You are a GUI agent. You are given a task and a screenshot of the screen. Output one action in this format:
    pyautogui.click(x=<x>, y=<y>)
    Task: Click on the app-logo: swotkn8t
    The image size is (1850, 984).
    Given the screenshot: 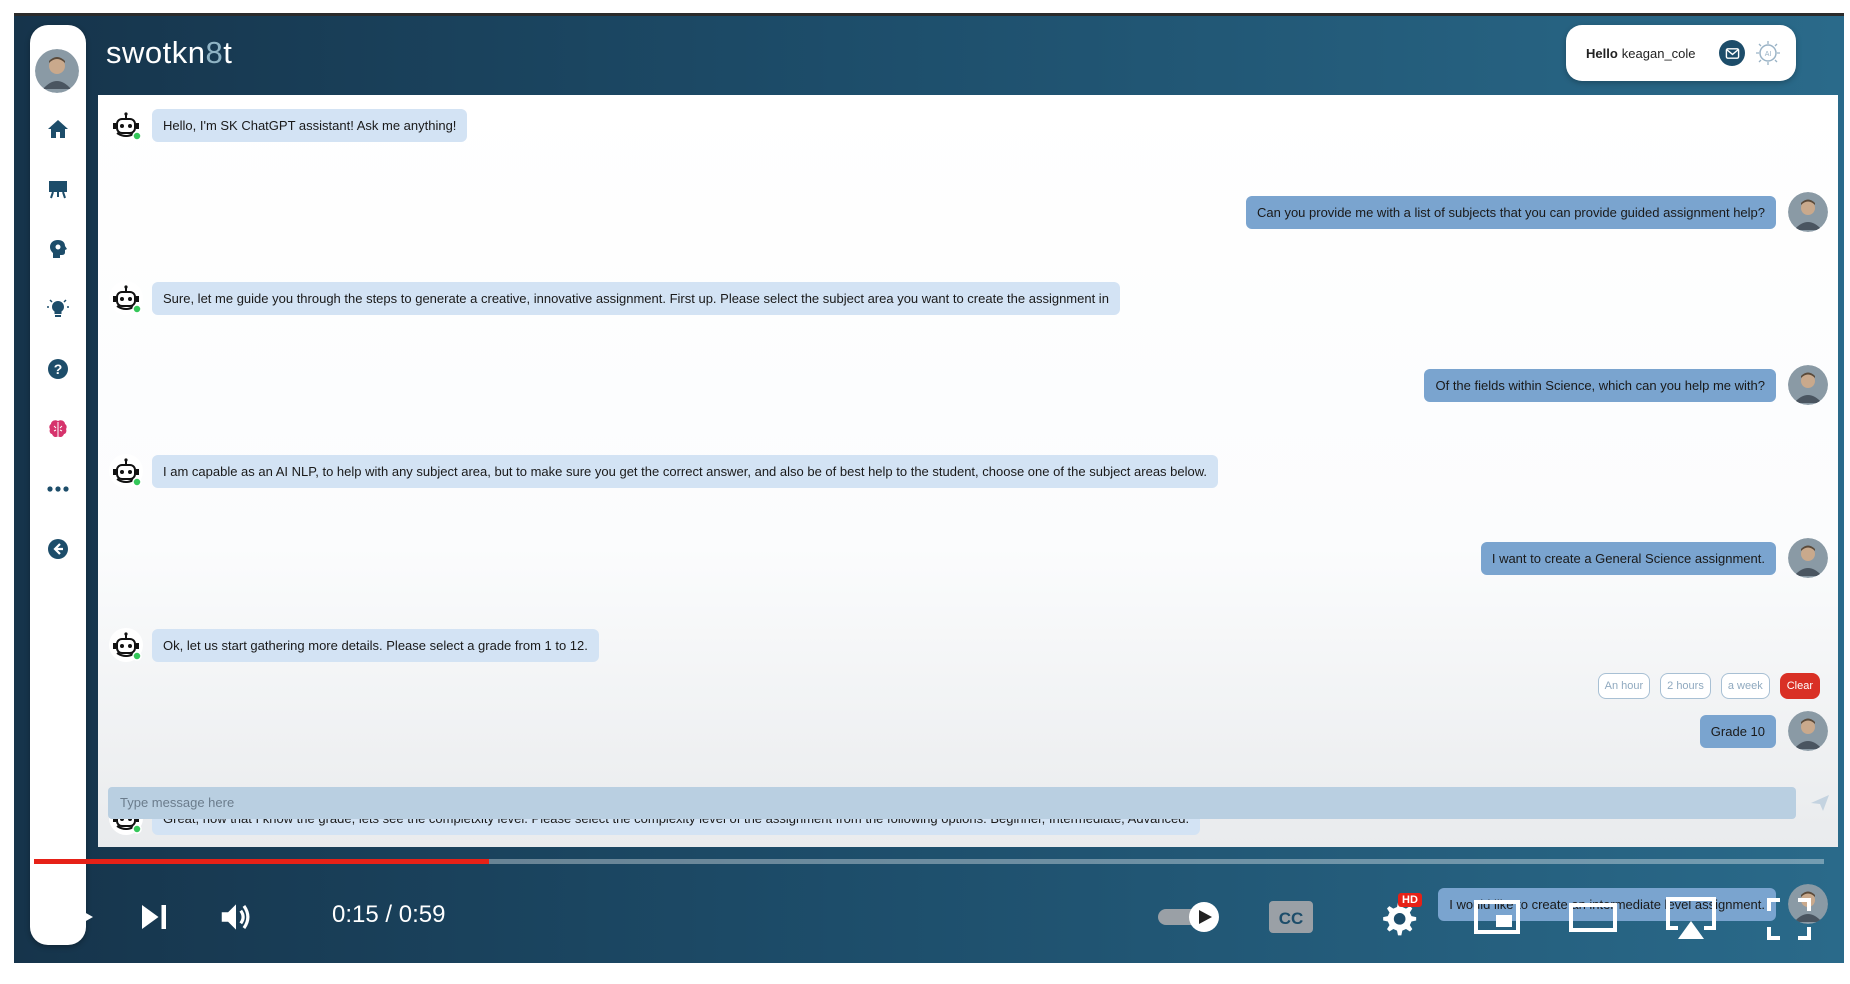 What is the action you would take?
    pyautogui.click(x=169, y=53)
    